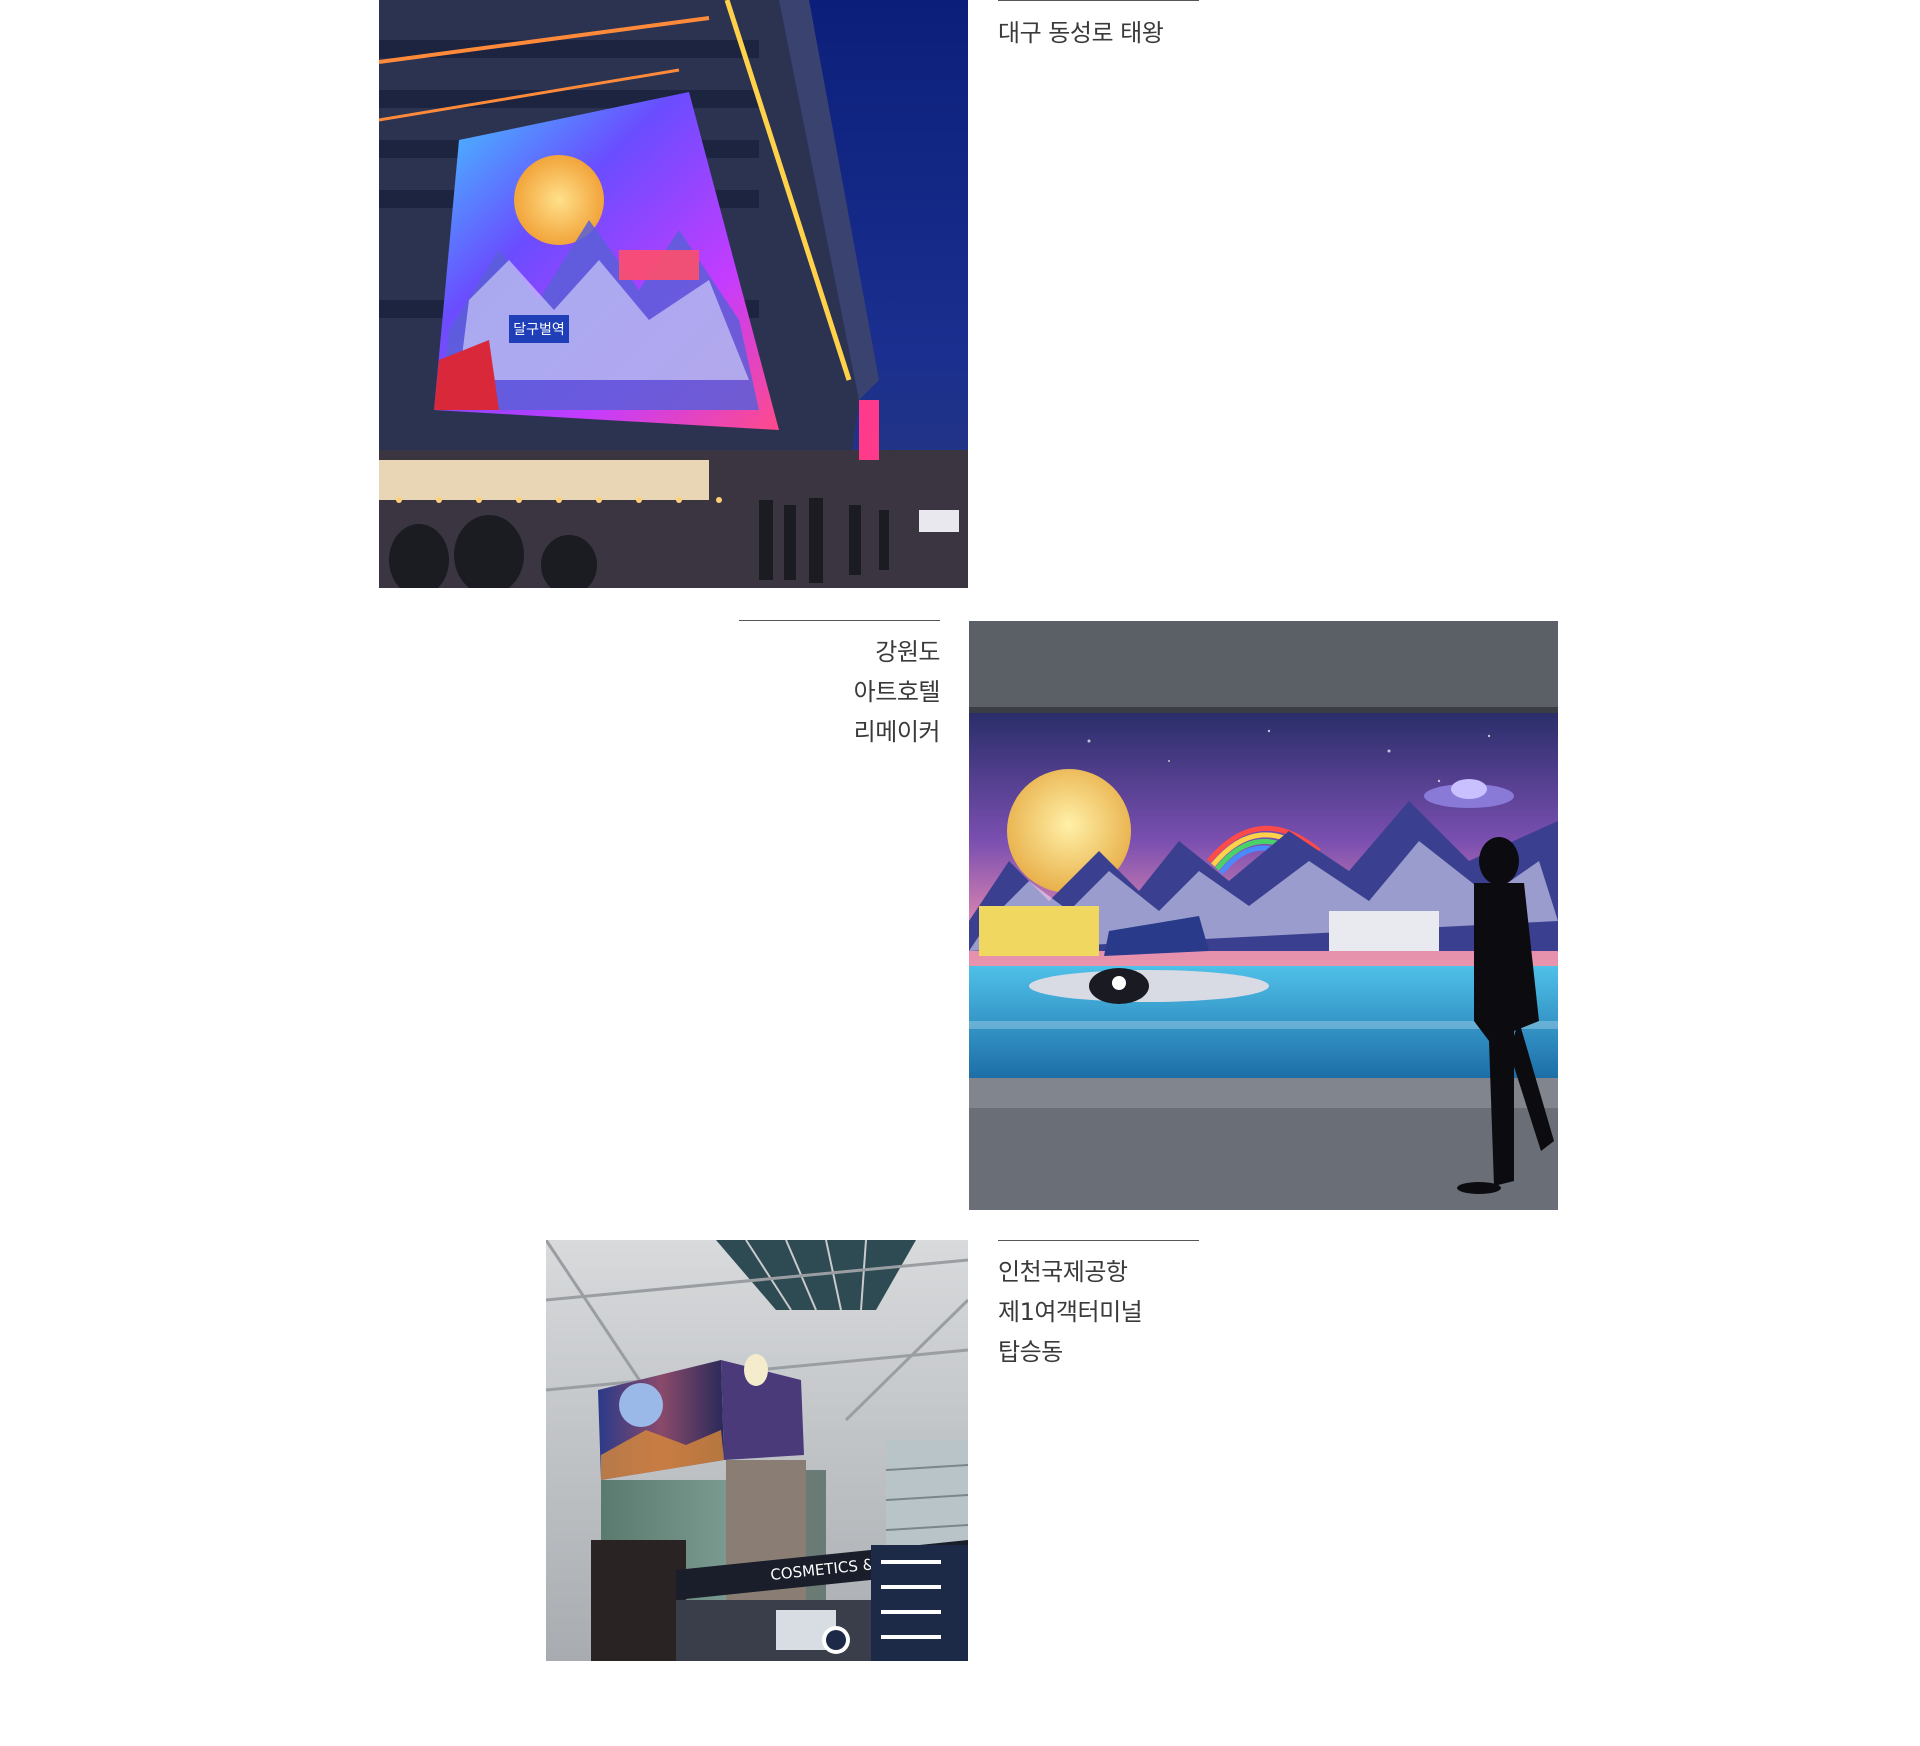 The width and height of the screenshot is (1920, 1746). What do you see at coordinates (840, 692) in the screenshot?
I see `caption-gangwon: 강원도 아트호텔 리메이커` at bounding box center [840, 692].